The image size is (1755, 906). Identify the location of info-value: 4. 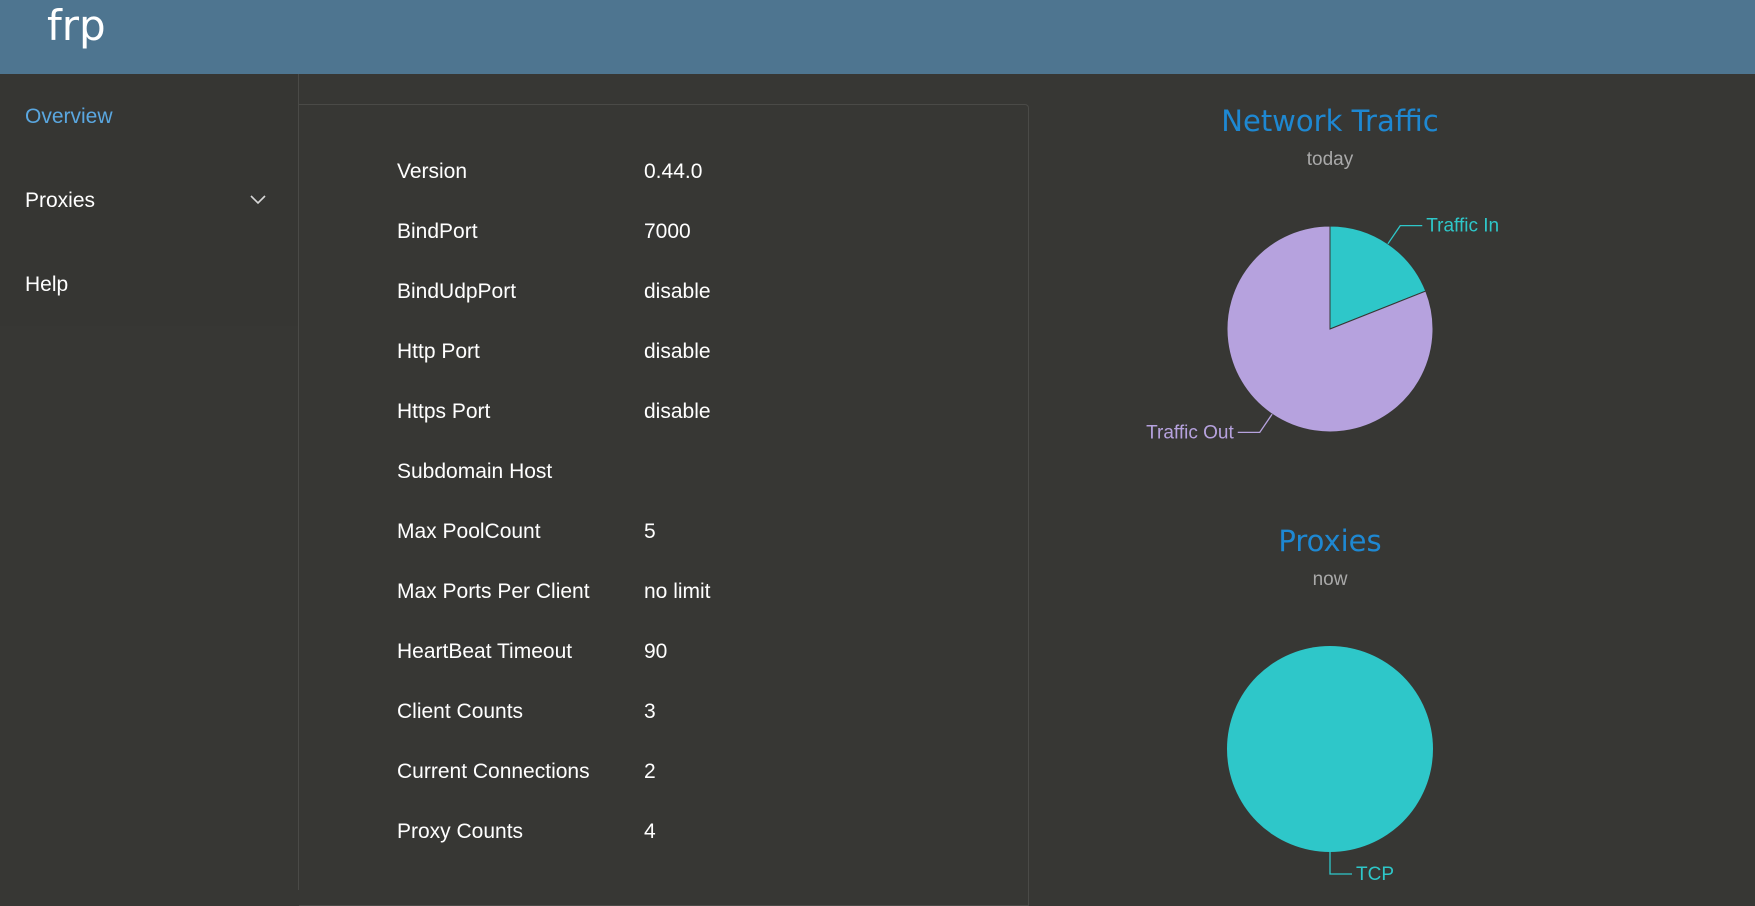
(650, 831).